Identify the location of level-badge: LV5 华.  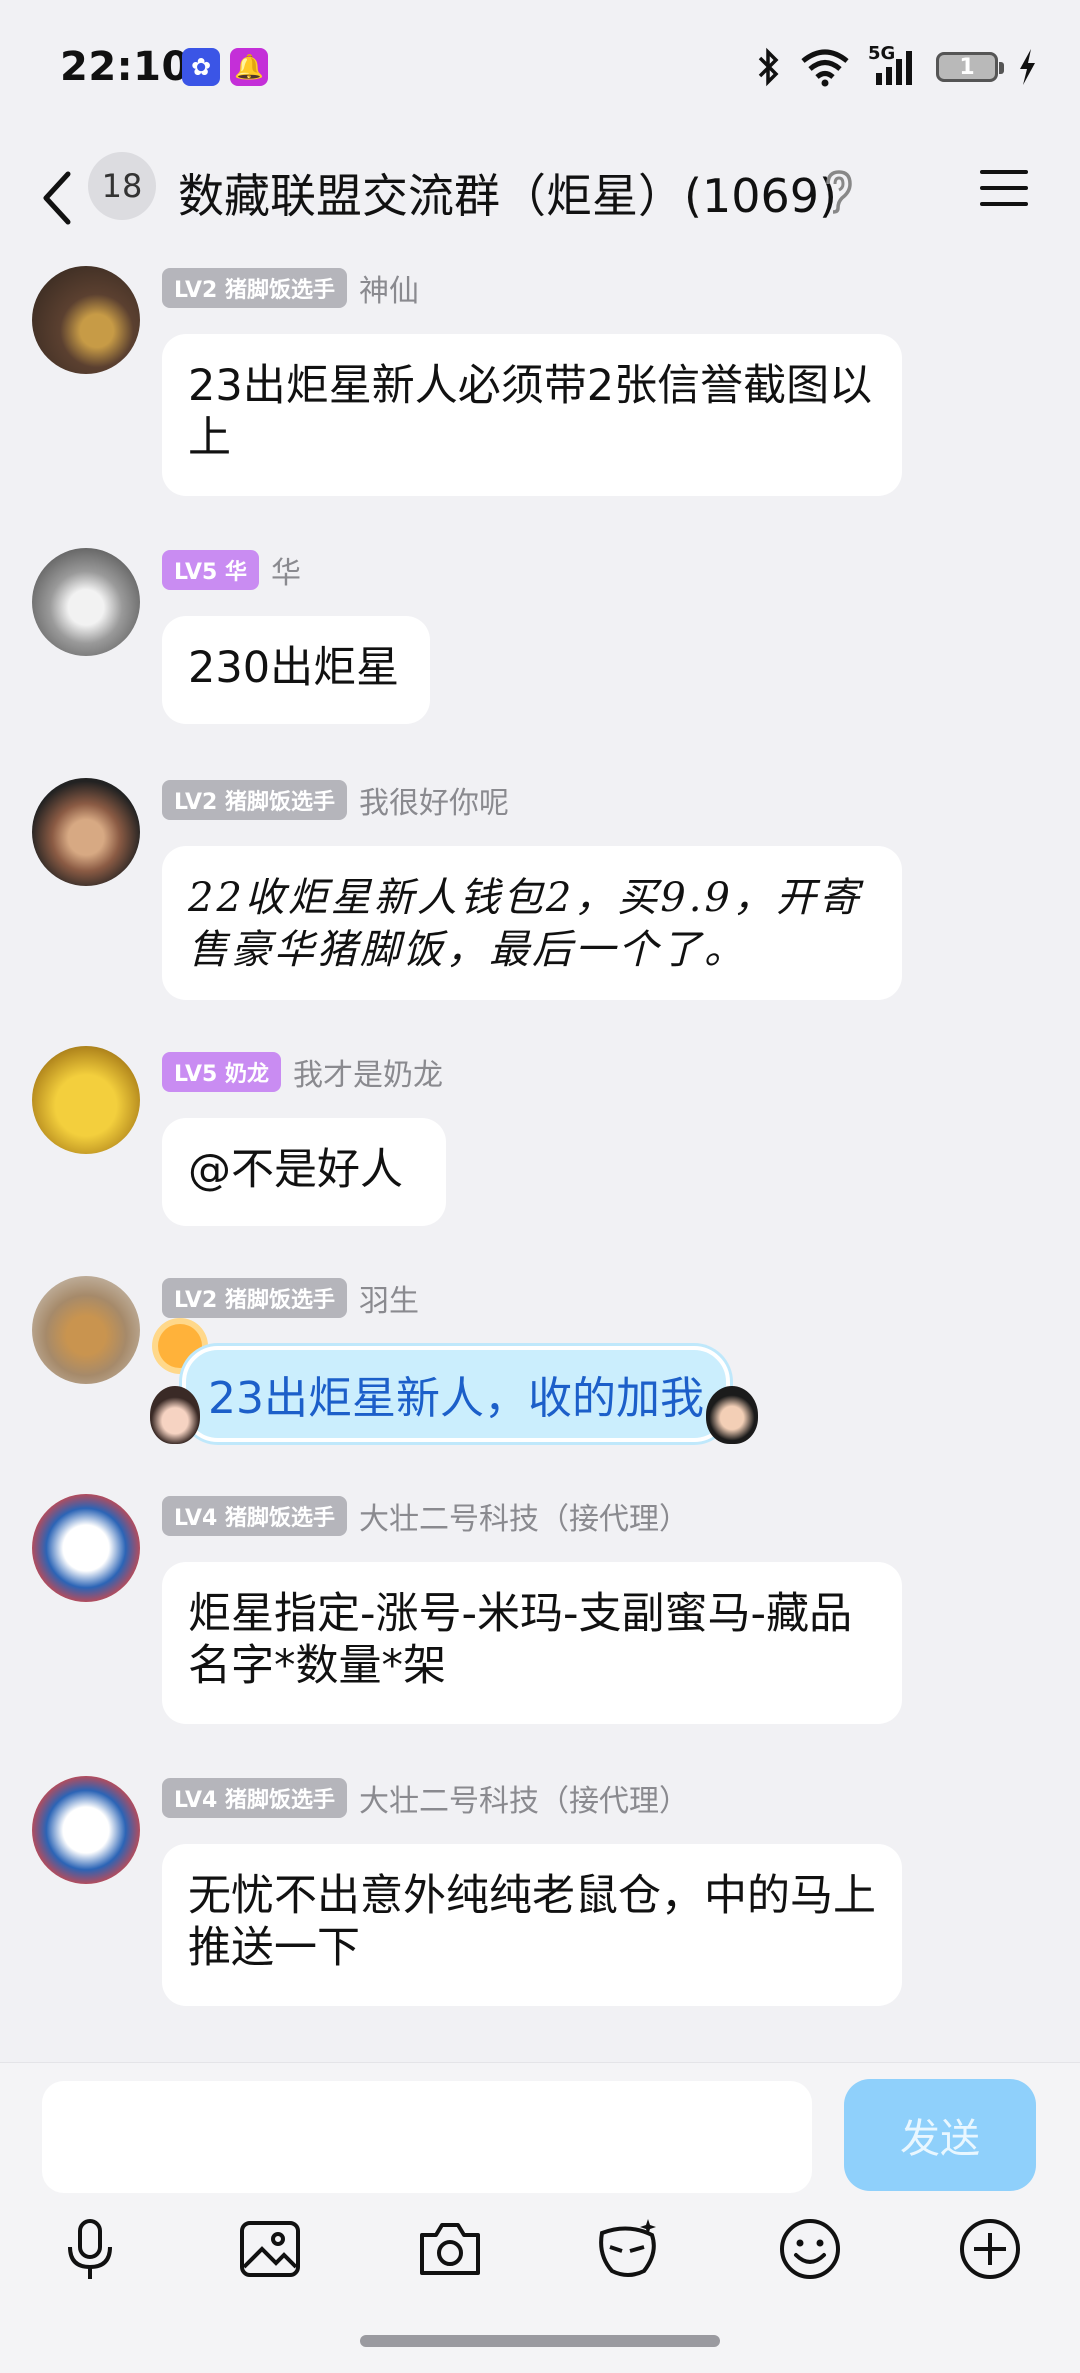
(210, 570).